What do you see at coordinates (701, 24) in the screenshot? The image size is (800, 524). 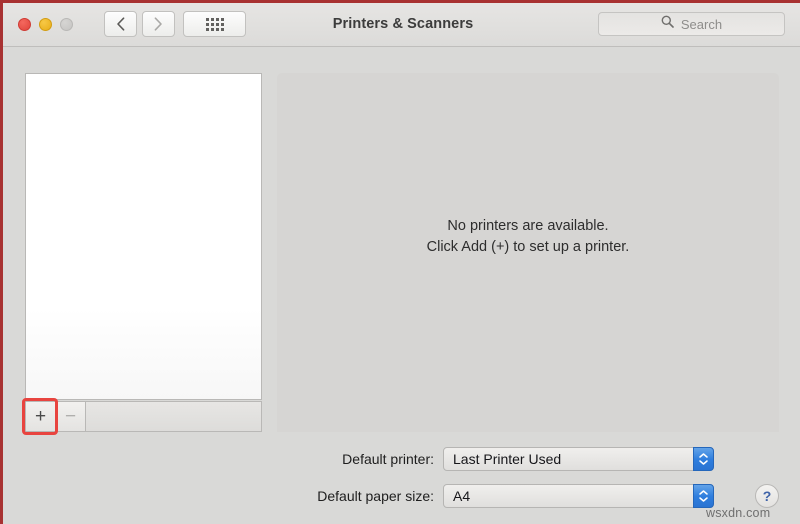 I see `search-placeholder: Search` at bounding box center [701, 24].